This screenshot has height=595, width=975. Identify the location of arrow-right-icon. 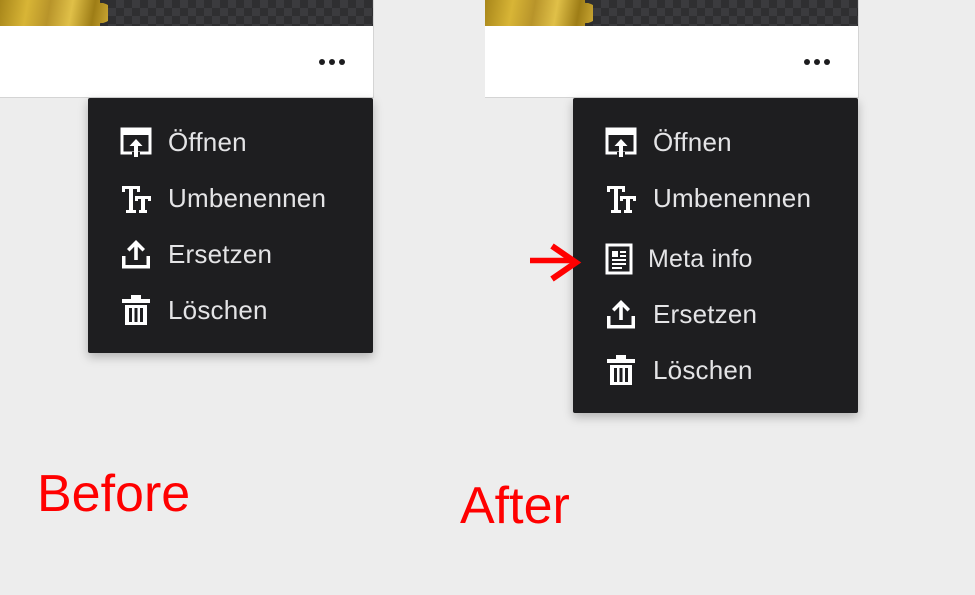
(556, 262).